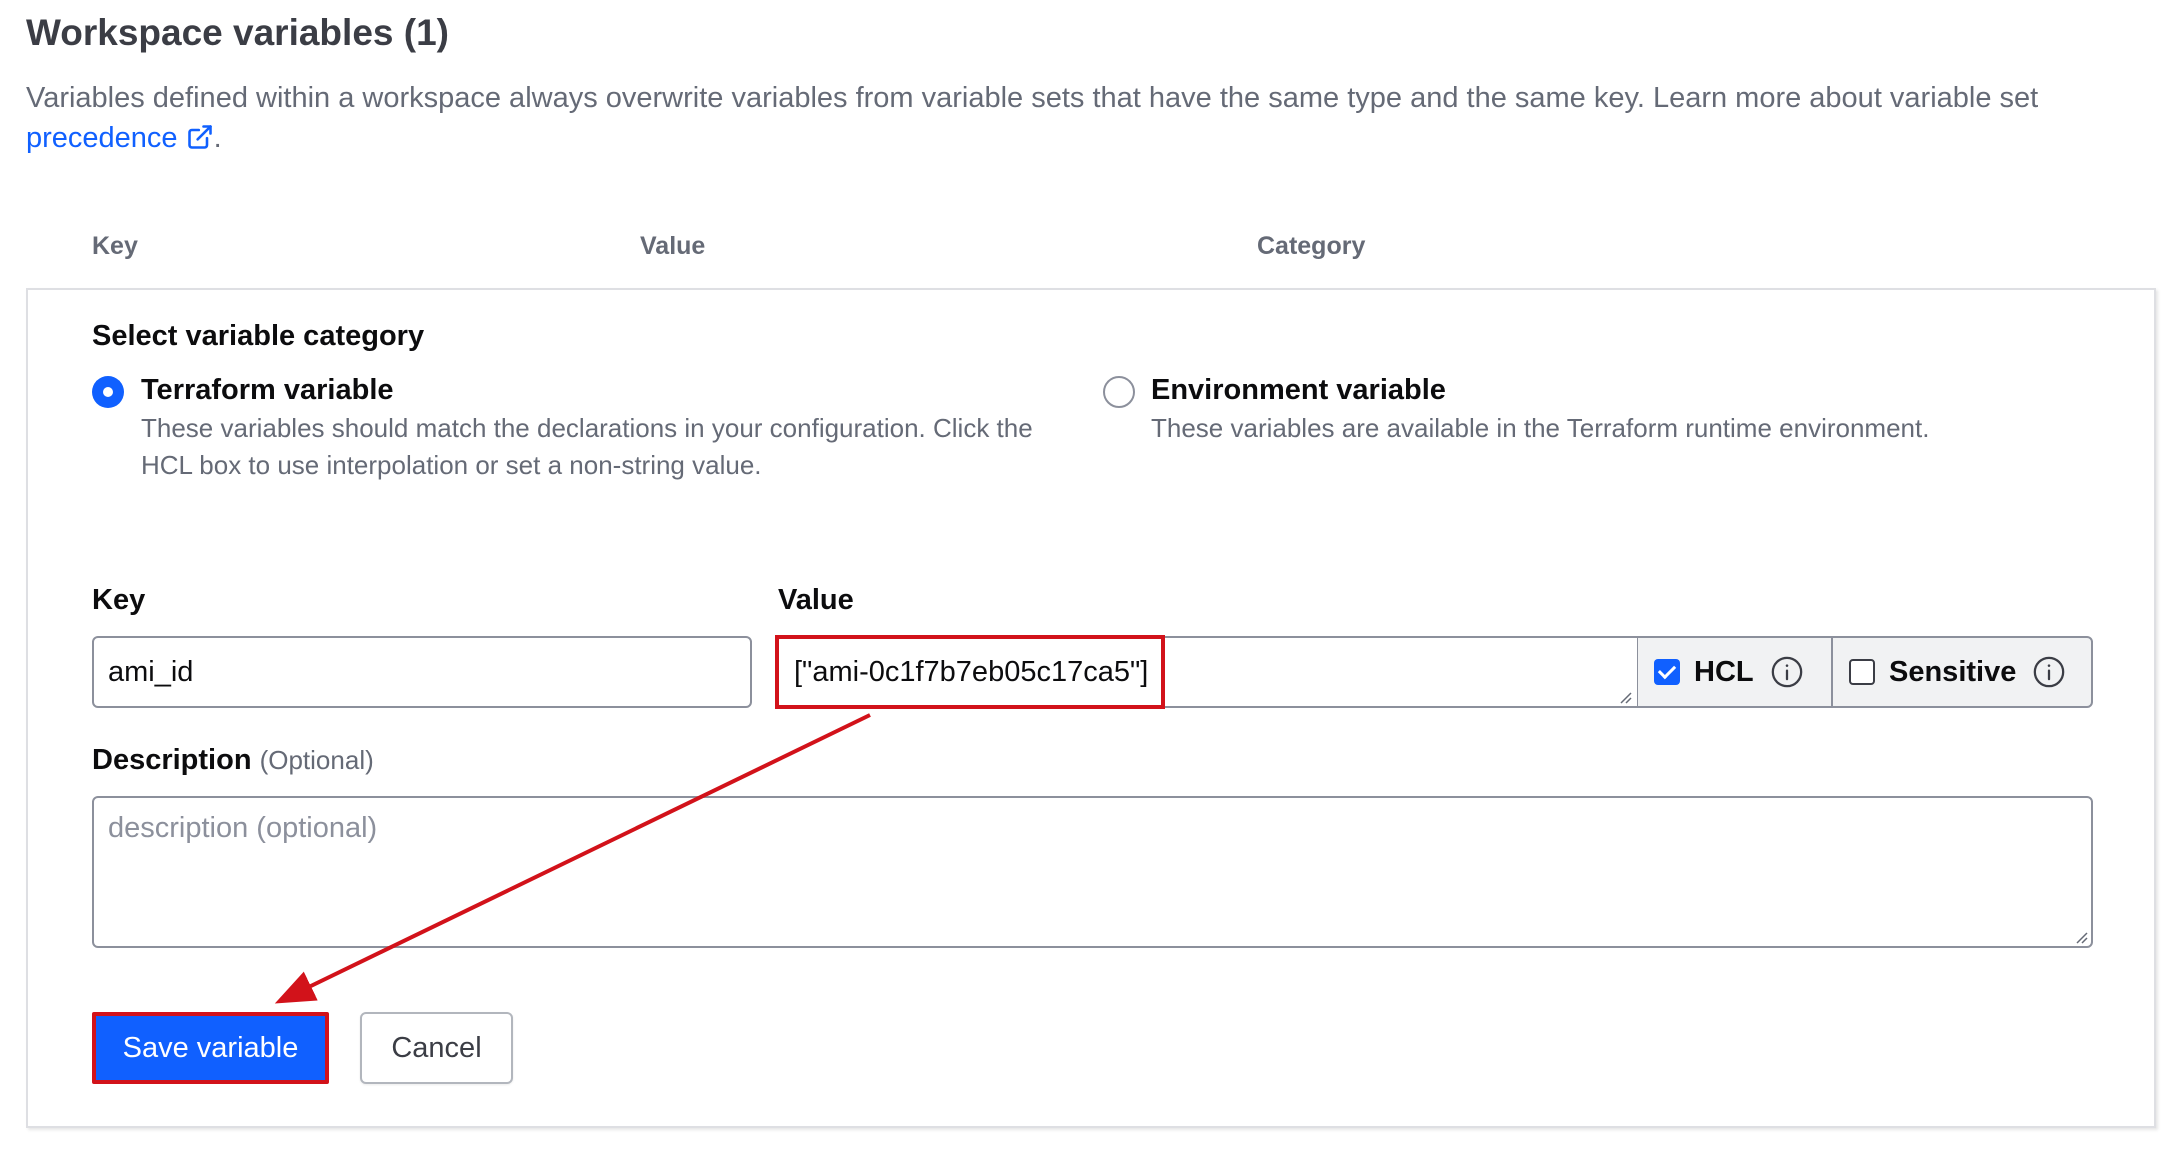  I want to click on terraform-variable-label: Terraform variable, so click(267, 390).